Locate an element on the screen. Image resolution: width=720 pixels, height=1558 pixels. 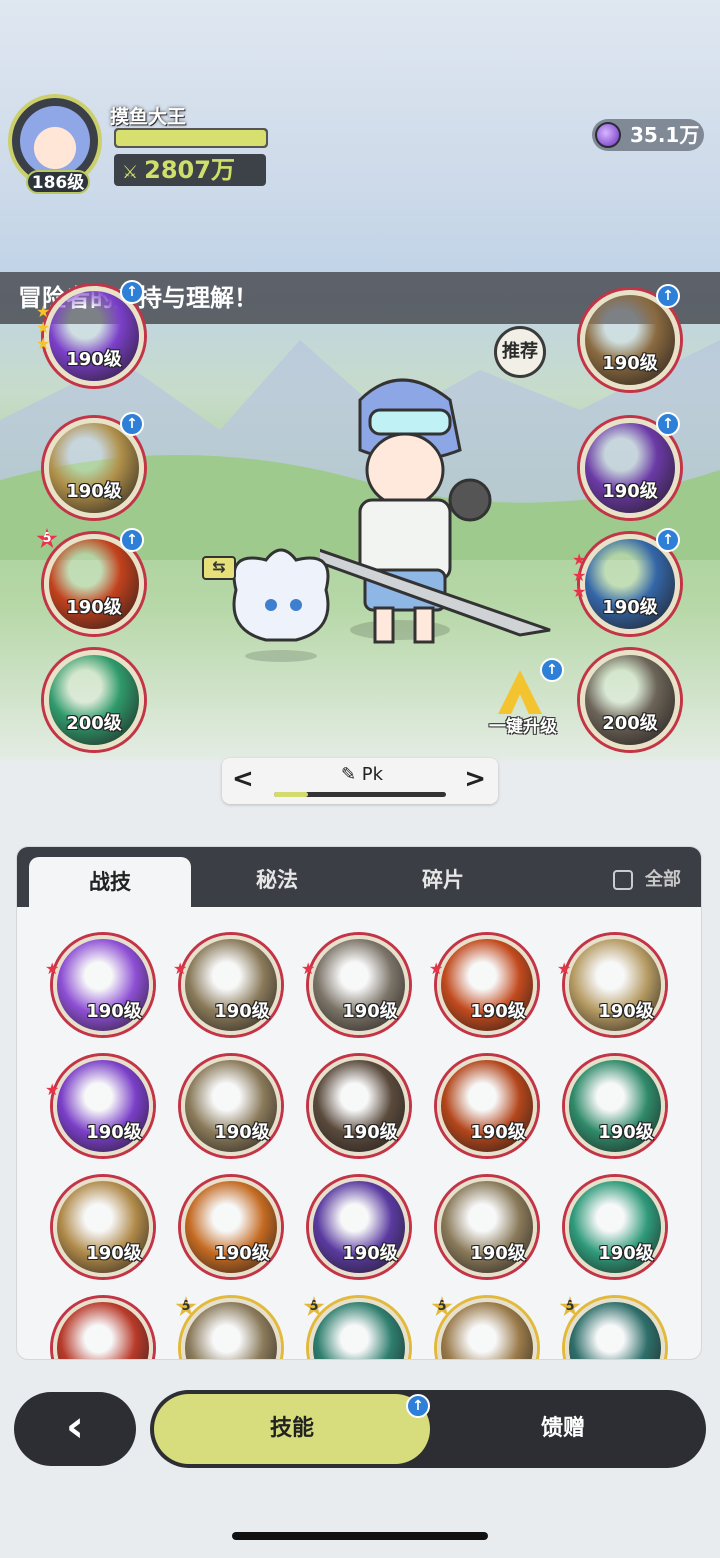
player-name: 摸鱼大王 is located at coordinates (148, 117).